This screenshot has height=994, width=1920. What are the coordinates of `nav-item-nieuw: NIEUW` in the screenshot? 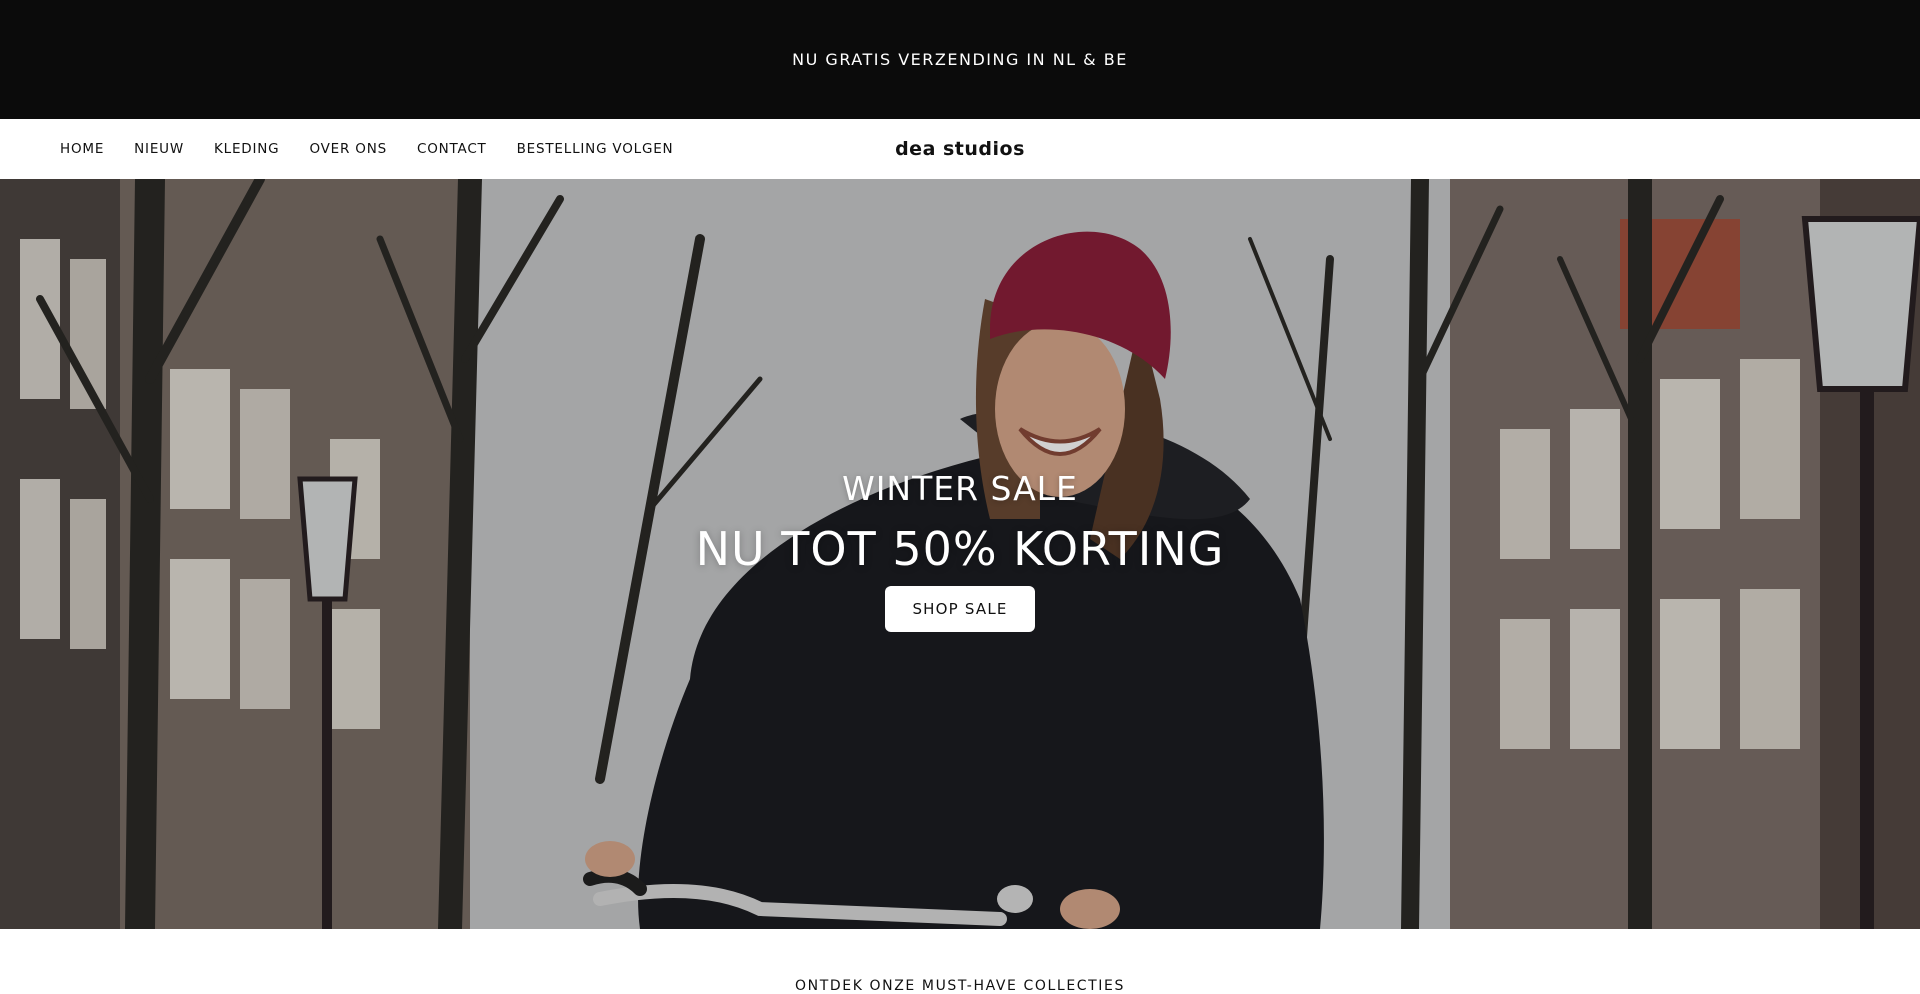 It's located at (159, 149).